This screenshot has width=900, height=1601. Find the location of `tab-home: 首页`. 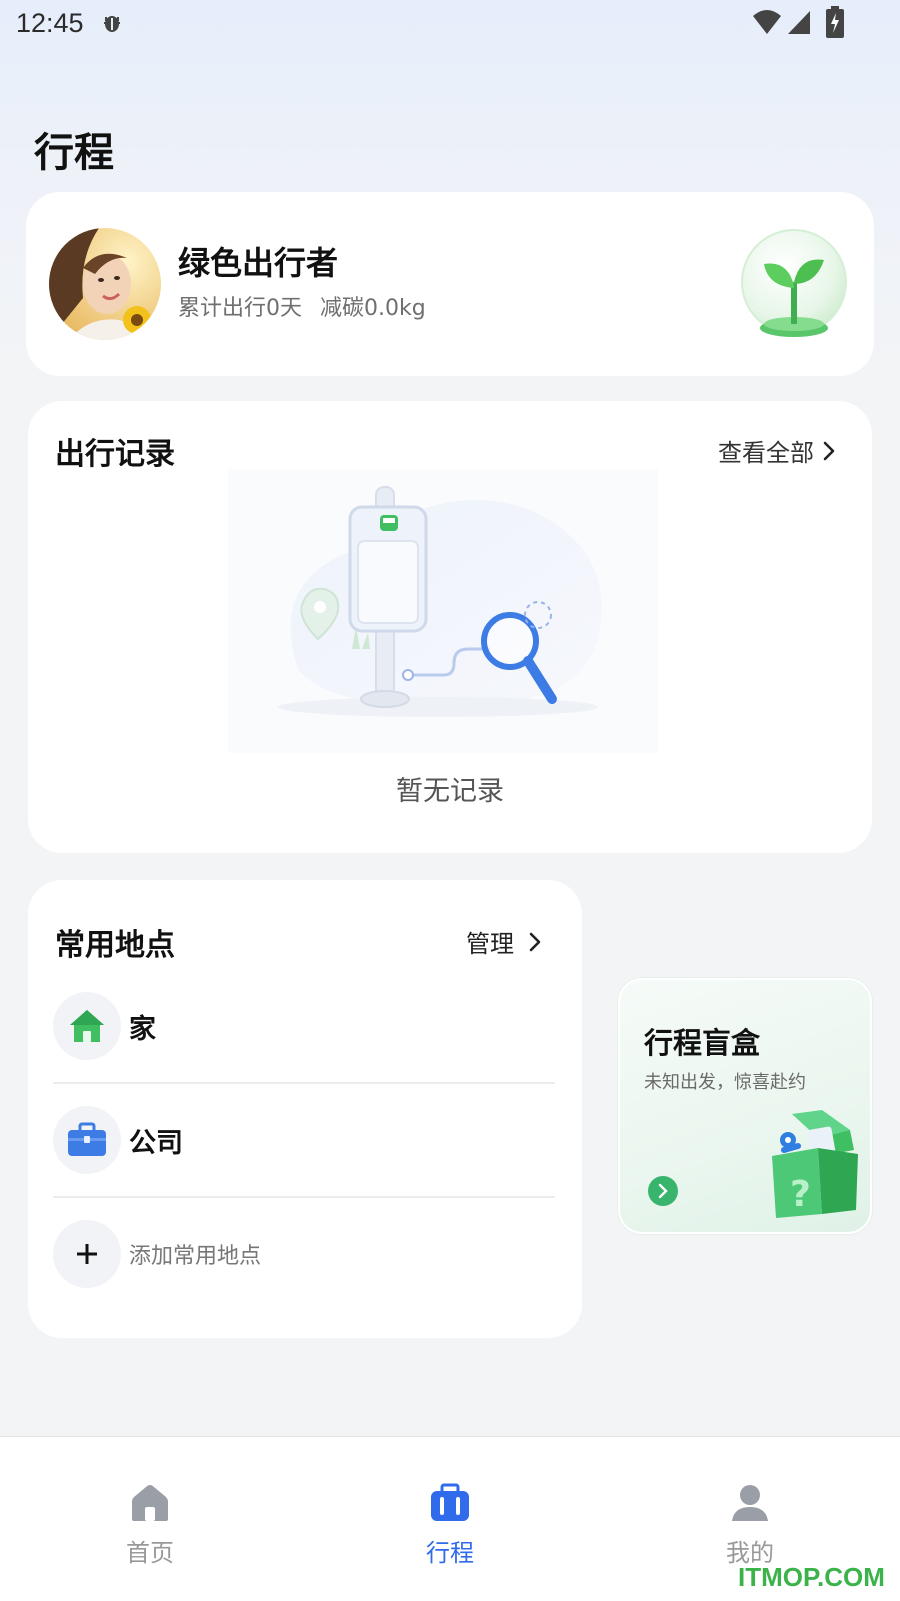

tab-home: 首页 is located at coordinates (150, 1507).